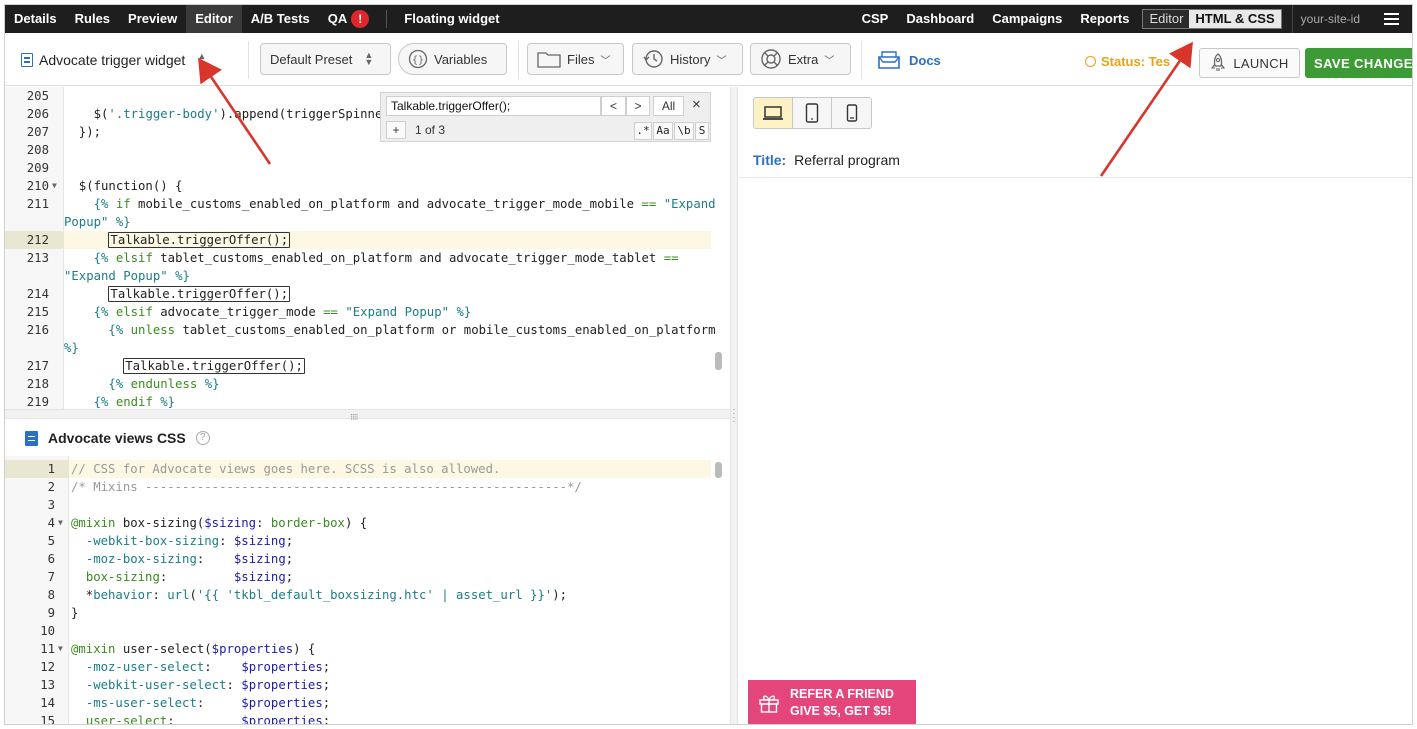 Image resolution: width=1417 pixels, height=729 pixels. What do you see at coordinates (214, 19) in the screenshot?
I see `nav-editor: Editor` at bounding box center [214, 19].